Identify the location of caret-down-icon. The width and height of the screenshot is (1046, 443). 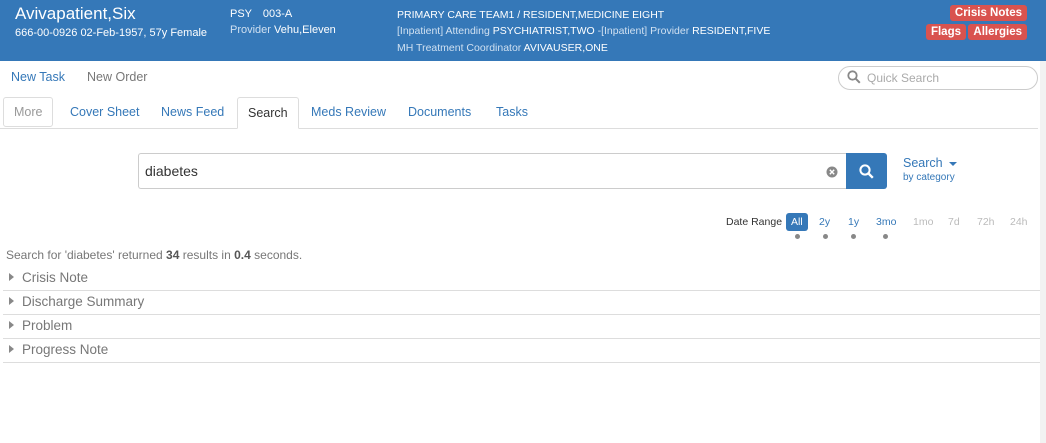
(952, 163).